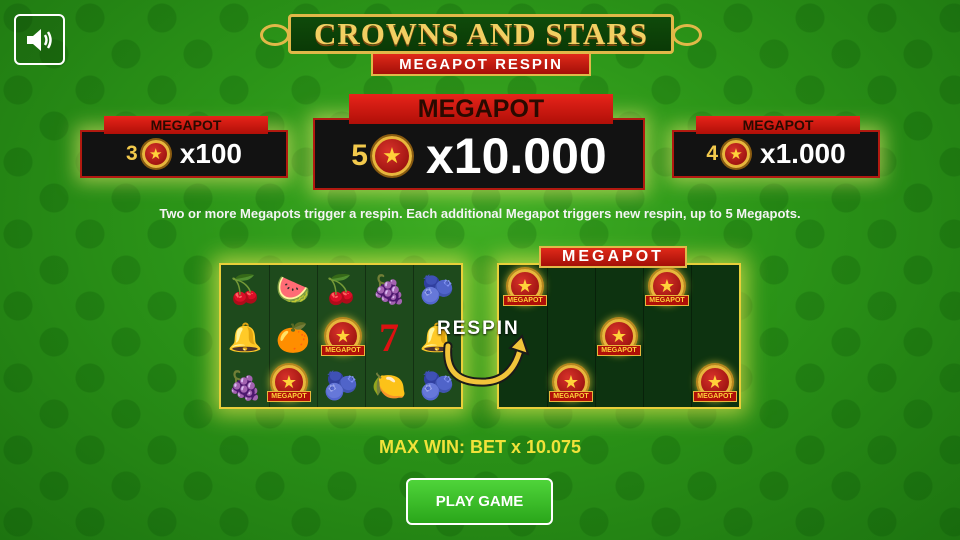 The height and width of the screenshot is (540, 960). I want to click on lemon-icon: 🍋, so click(389, 385).